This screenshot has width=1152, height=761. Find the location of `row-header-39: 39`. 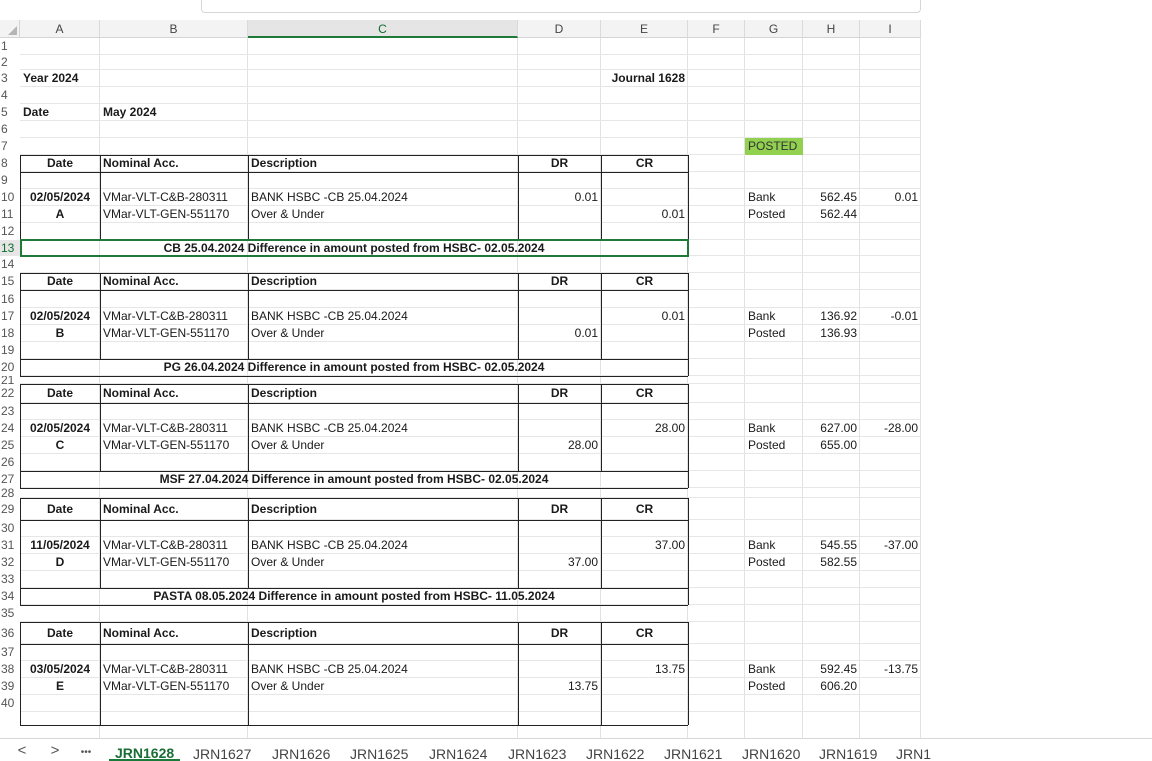

row-header-39: 39 is located at coordinates (10, 686).